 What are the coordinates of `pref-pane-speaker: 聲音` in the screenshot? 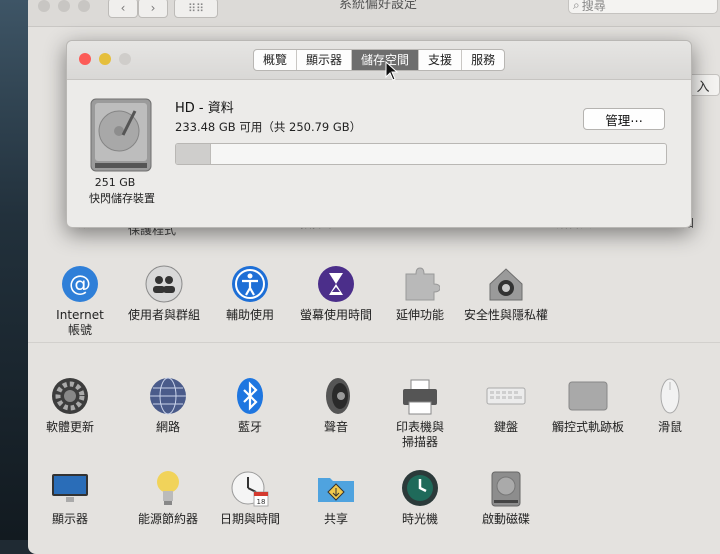 It's located at (336, 405).